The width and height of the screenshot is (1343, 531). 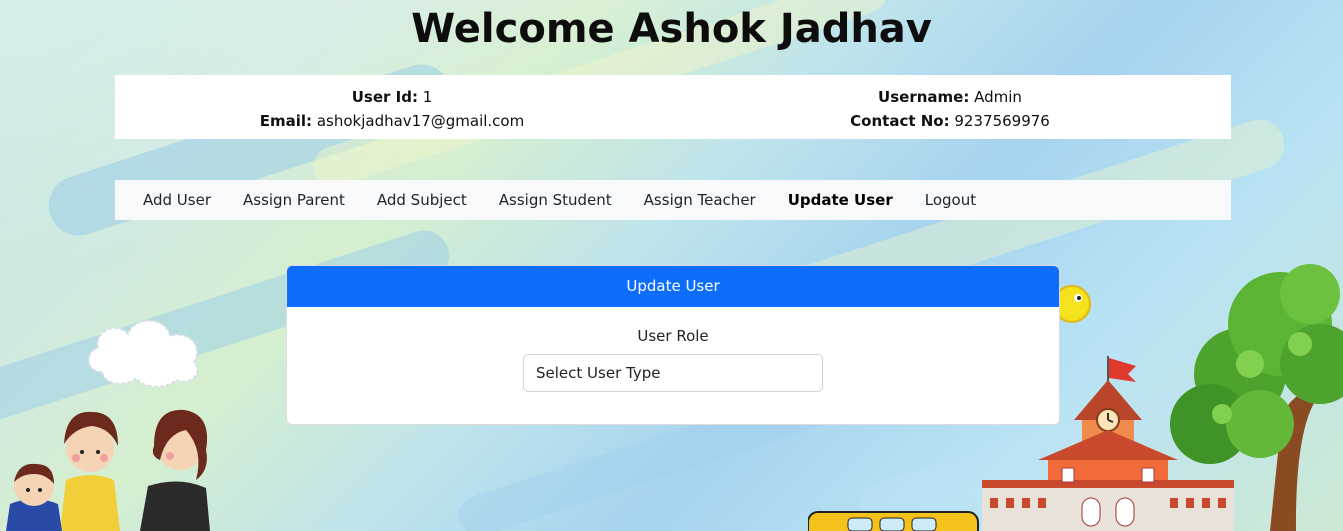 I want to click on card-header: Update User, so click(x=673, y=286).